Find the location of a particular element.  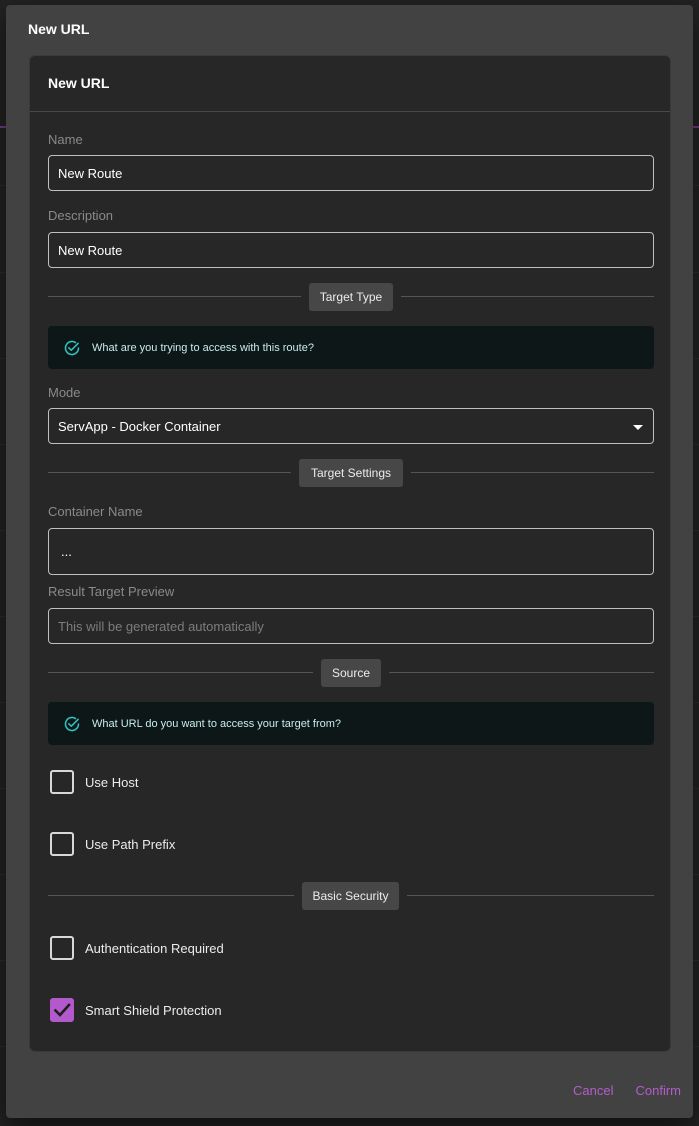

checkmark-icon is located at coordinates (62, 1010).